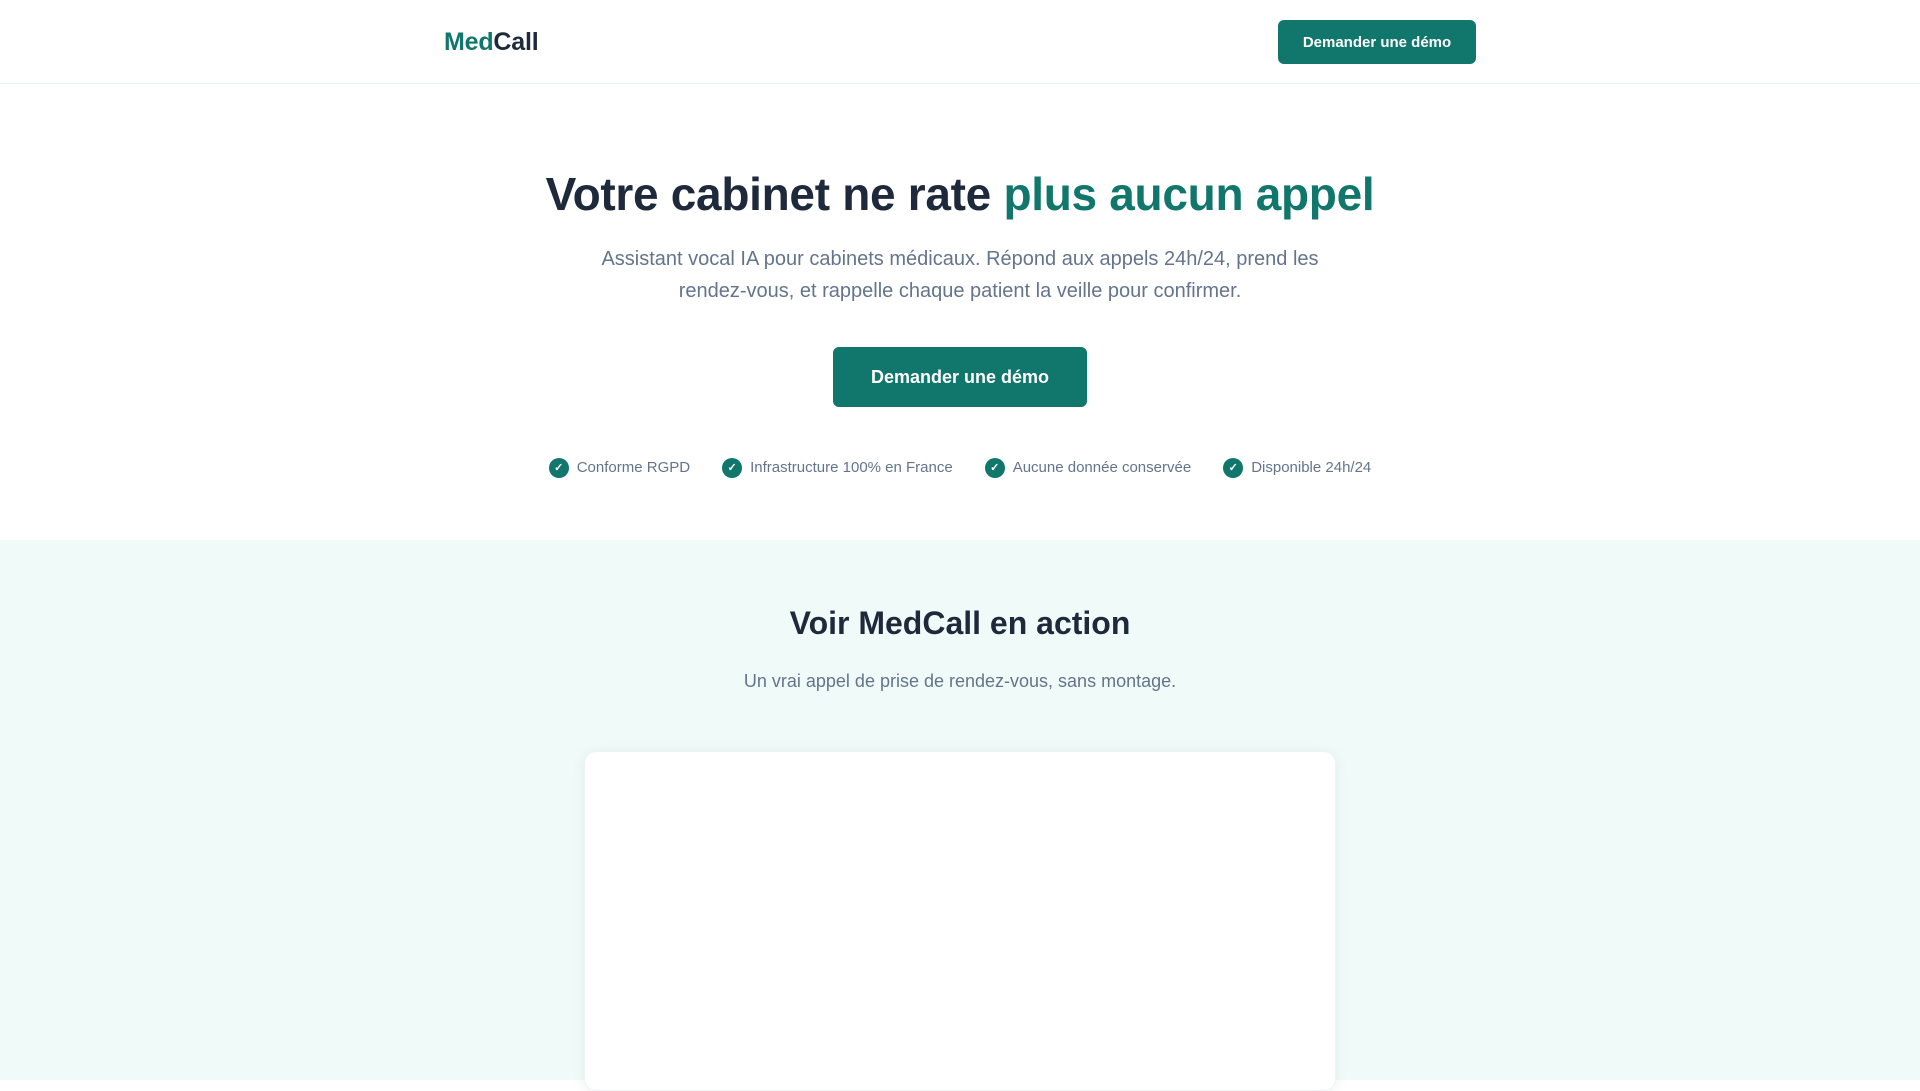 Image resolution: width=1920 pixels, height=1091 pixels. Describe the element at coordinates (1377, 42) in the screenshot. I see `nav-demo-button: Demander une démo` at that location.